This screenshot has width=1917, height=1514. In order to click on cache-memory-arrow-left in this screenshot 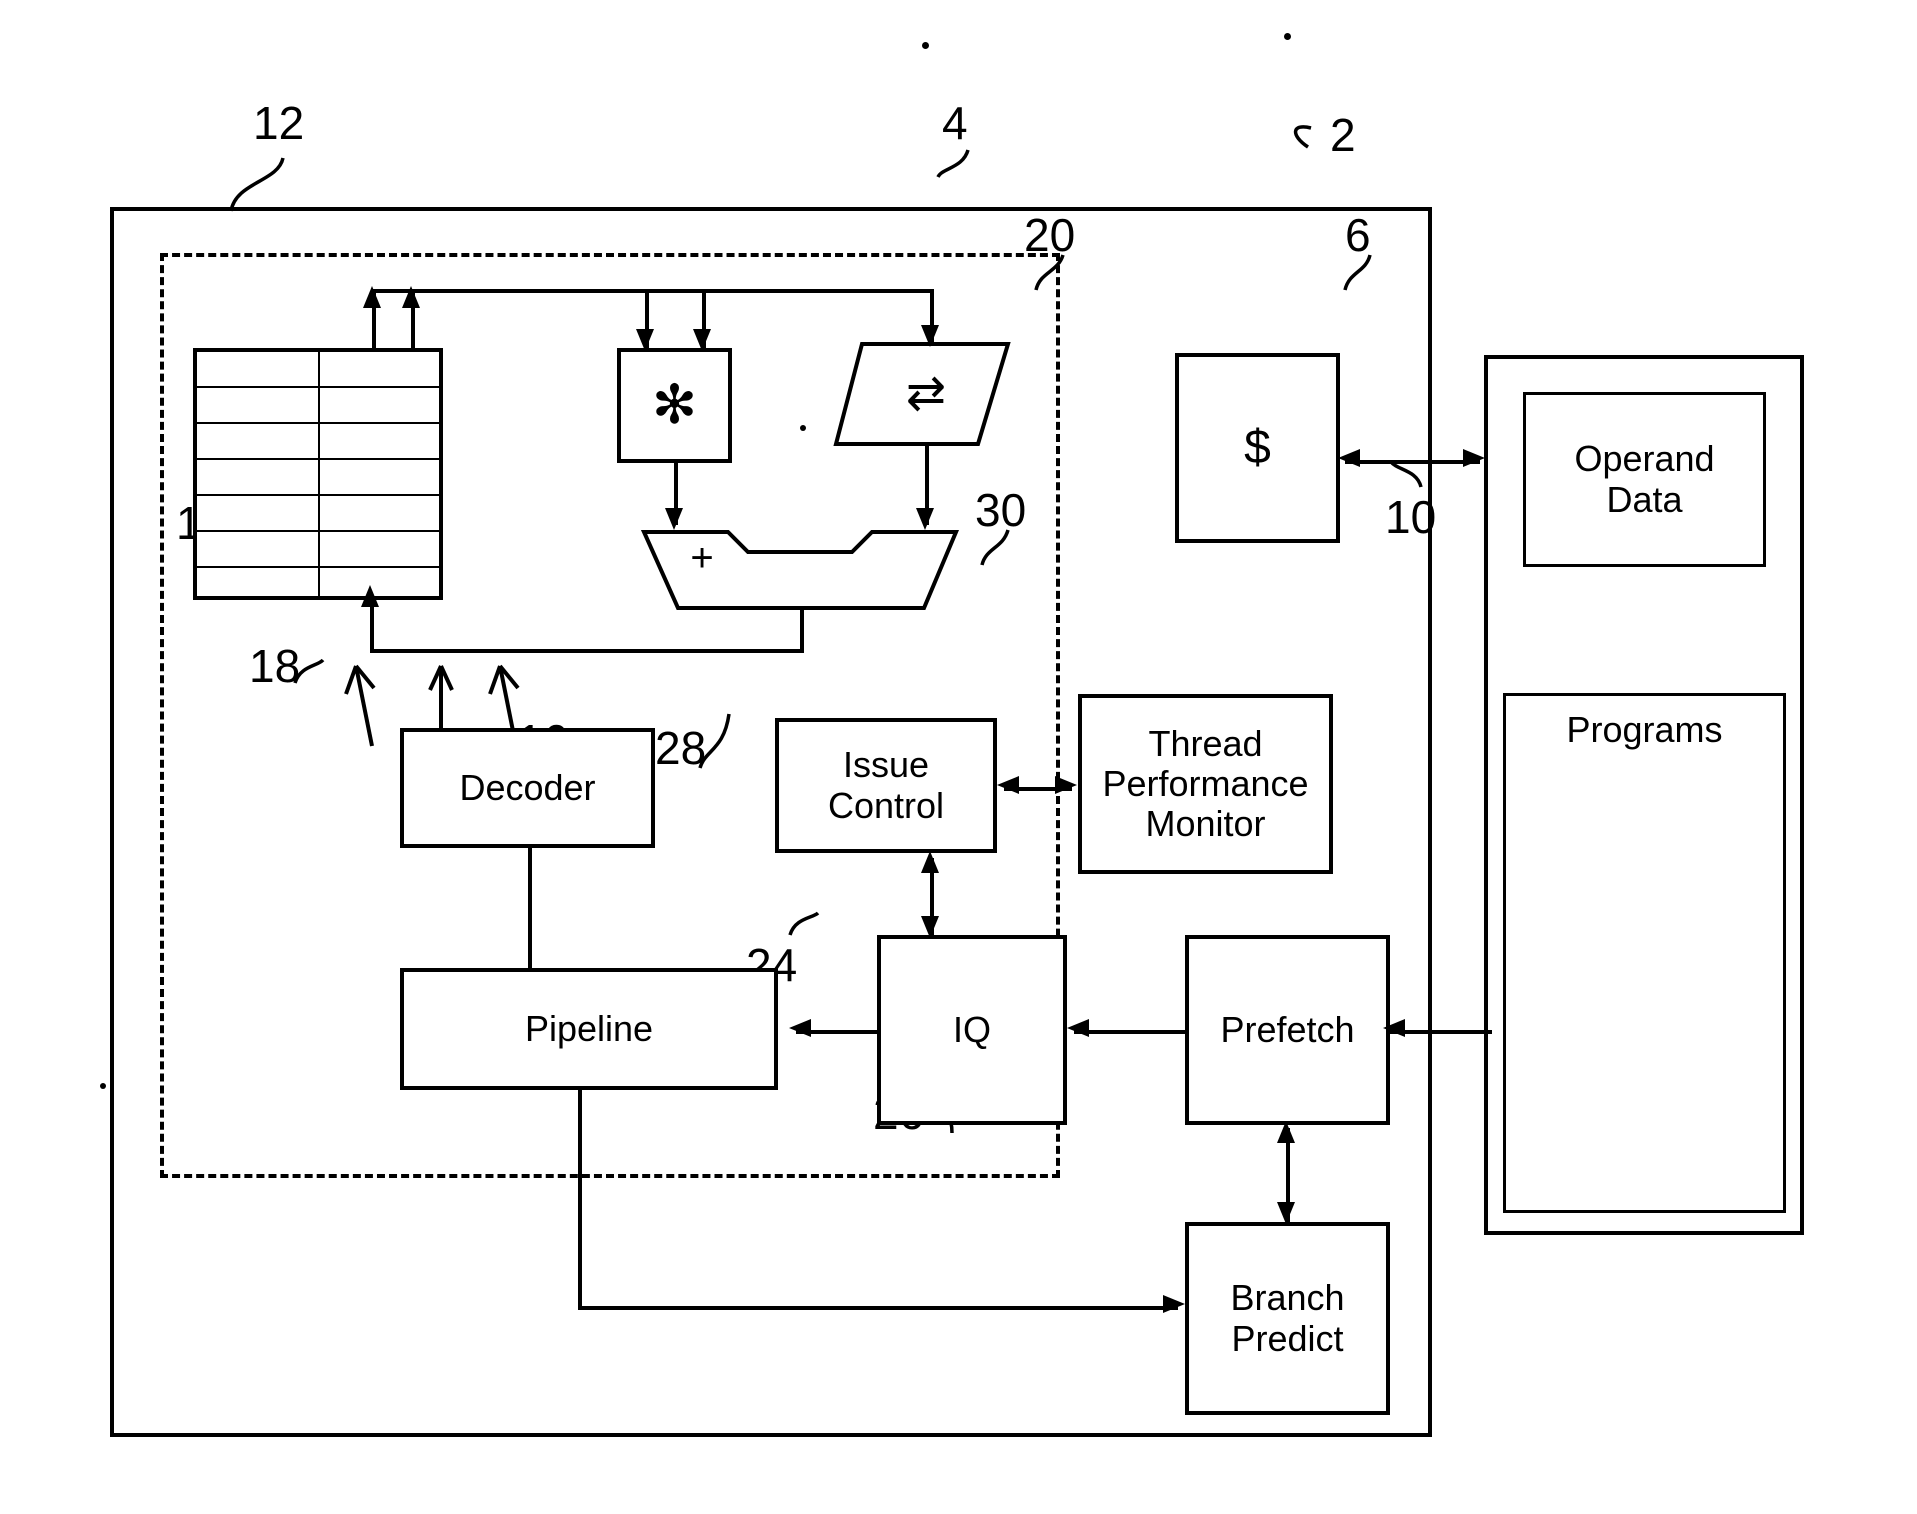, I will do `click(1349, 458)`.